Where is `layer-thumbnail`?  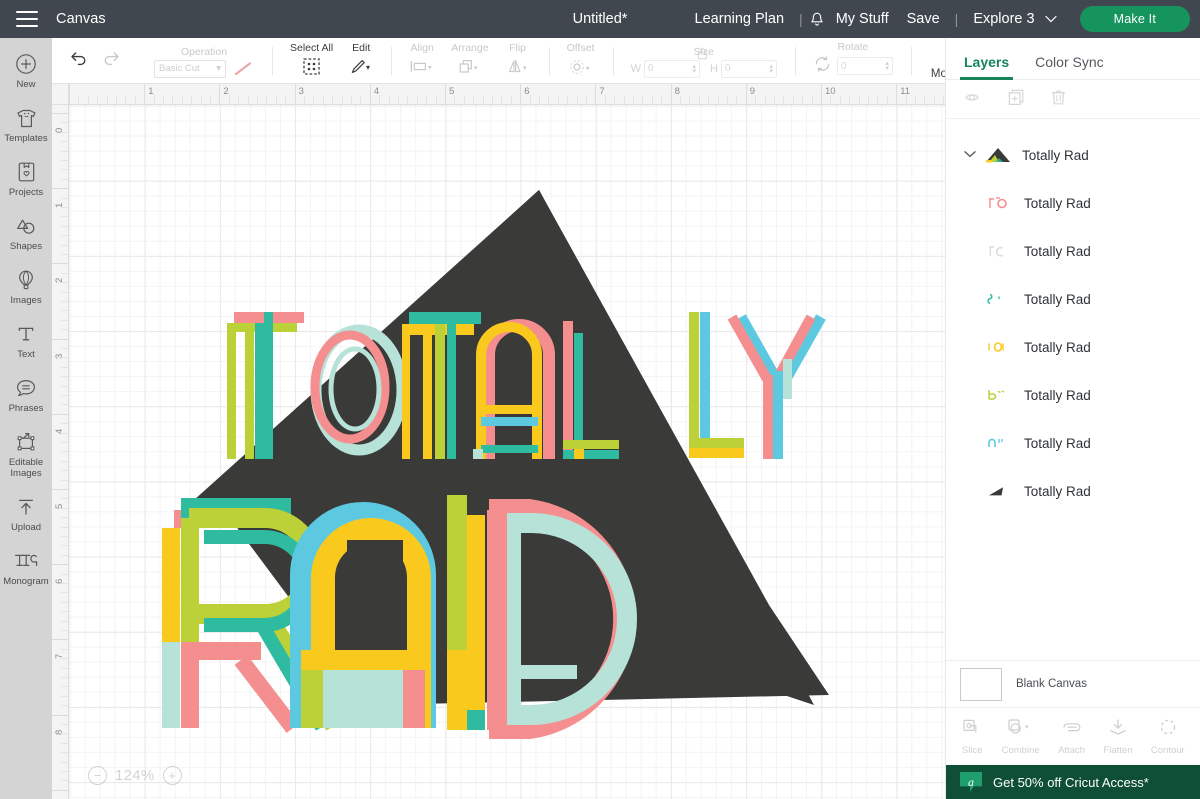
layer-thumbnail is located at coordinates (999, 251).